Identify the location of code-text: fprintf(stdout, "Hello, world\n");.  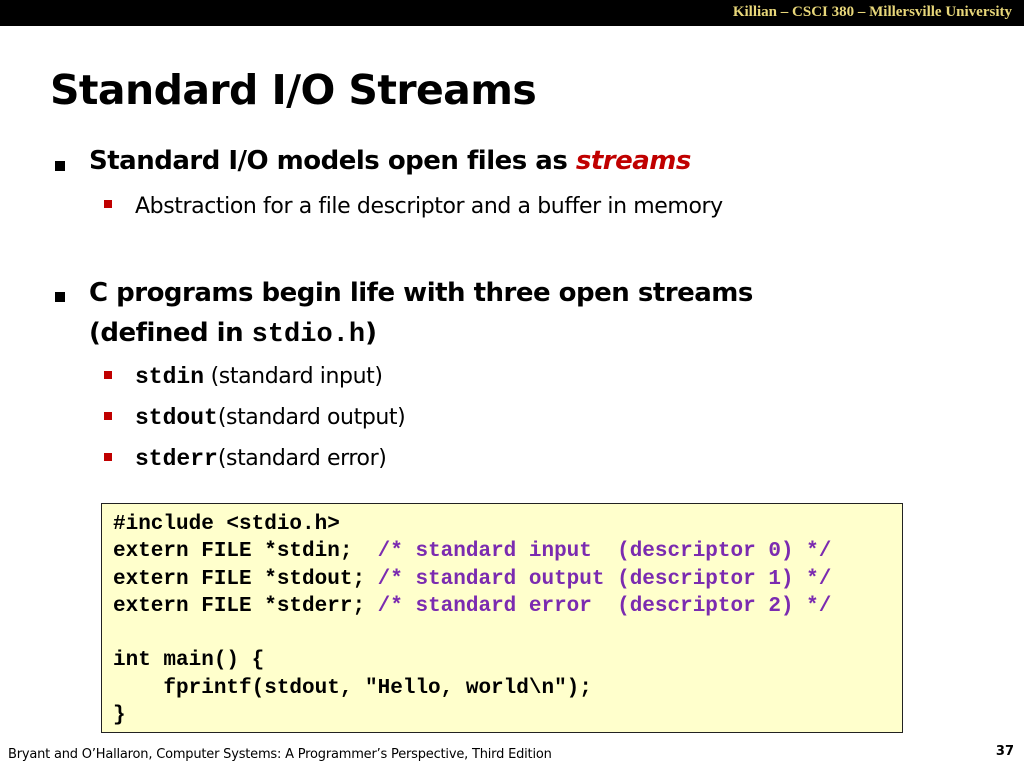
(352, 688).